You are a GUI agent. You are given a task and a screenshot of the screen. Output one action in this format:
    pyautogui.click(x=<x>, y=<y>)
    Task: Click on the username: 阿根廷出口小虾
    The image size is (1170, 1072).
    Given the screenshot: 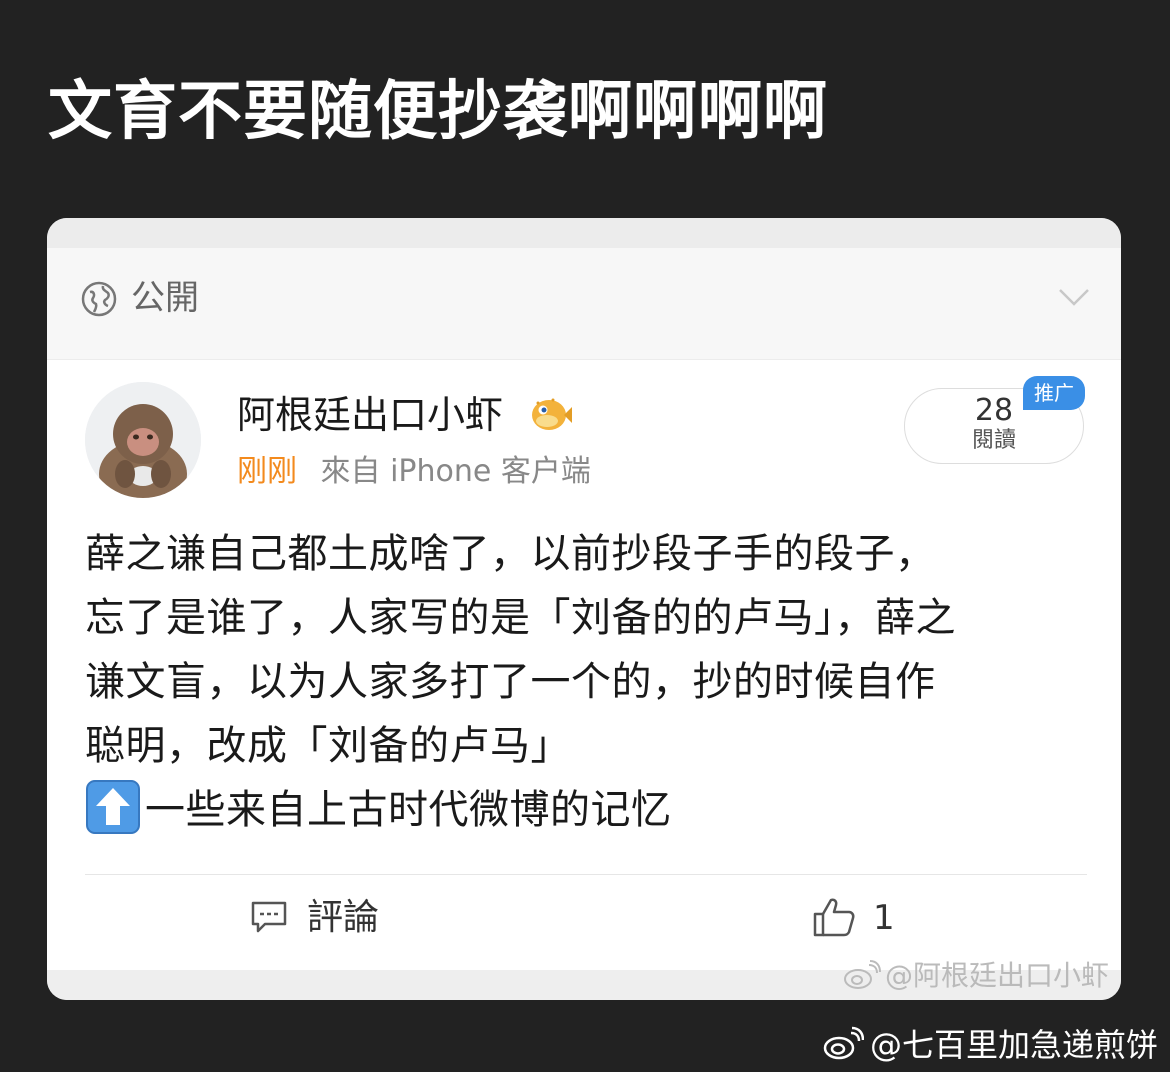 What is the action you would take?
    pyautogui.click(x=370, y=415)
    